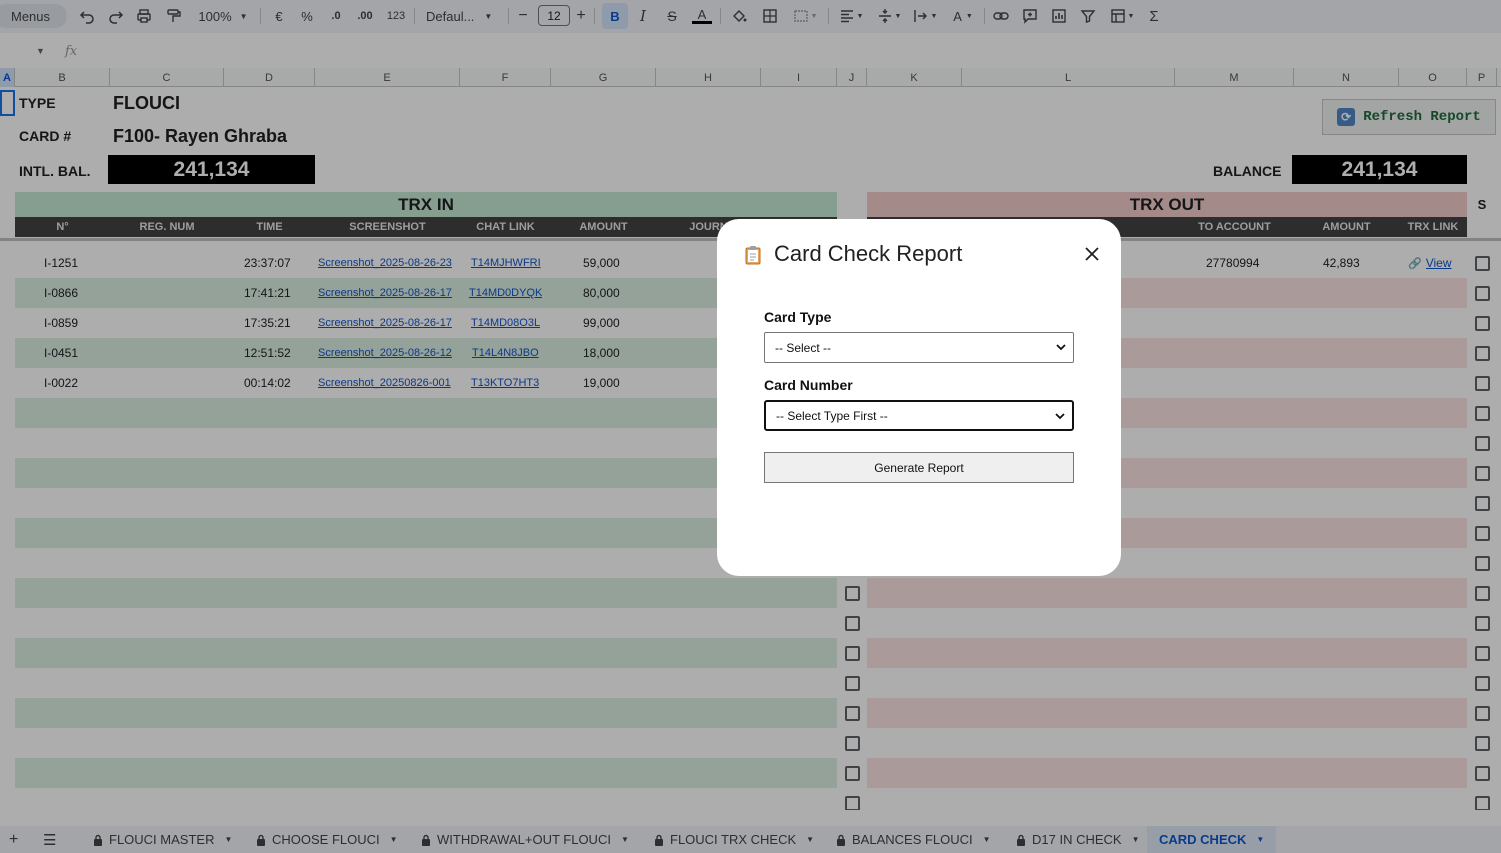 Image resolution: width=1501 pixels, height=853 pixels. What do you see at coordinates (798, 317) in the screenshot?
I see `card-type-label: Card Type` at bounding box center [798, 317].